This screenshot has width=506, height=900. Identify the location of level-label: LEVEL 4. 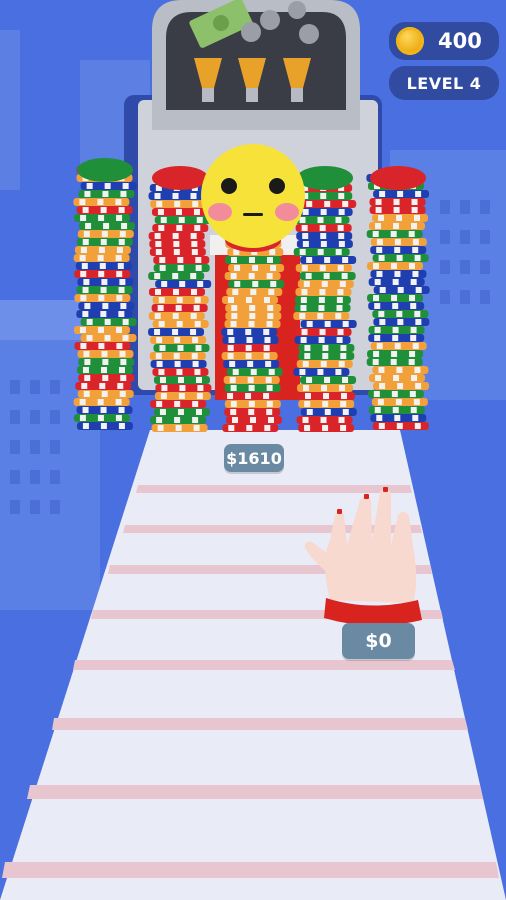
(444, 83).